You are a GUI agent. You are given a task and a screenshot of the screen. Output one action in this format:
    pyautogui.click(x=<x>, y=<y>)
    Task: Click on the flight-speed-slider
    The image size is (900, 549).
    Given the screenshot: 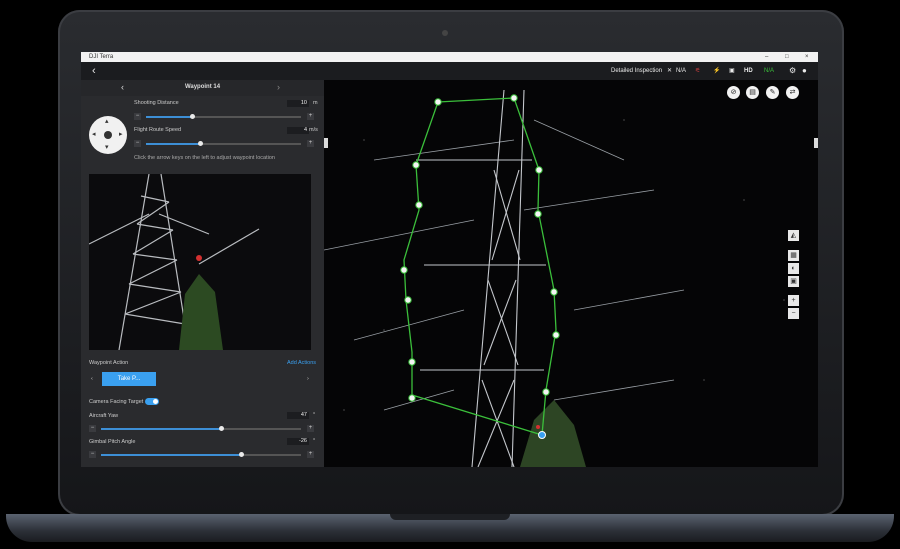 What is the action you would take?
    pyautogui.click(x=223, y=143)
    